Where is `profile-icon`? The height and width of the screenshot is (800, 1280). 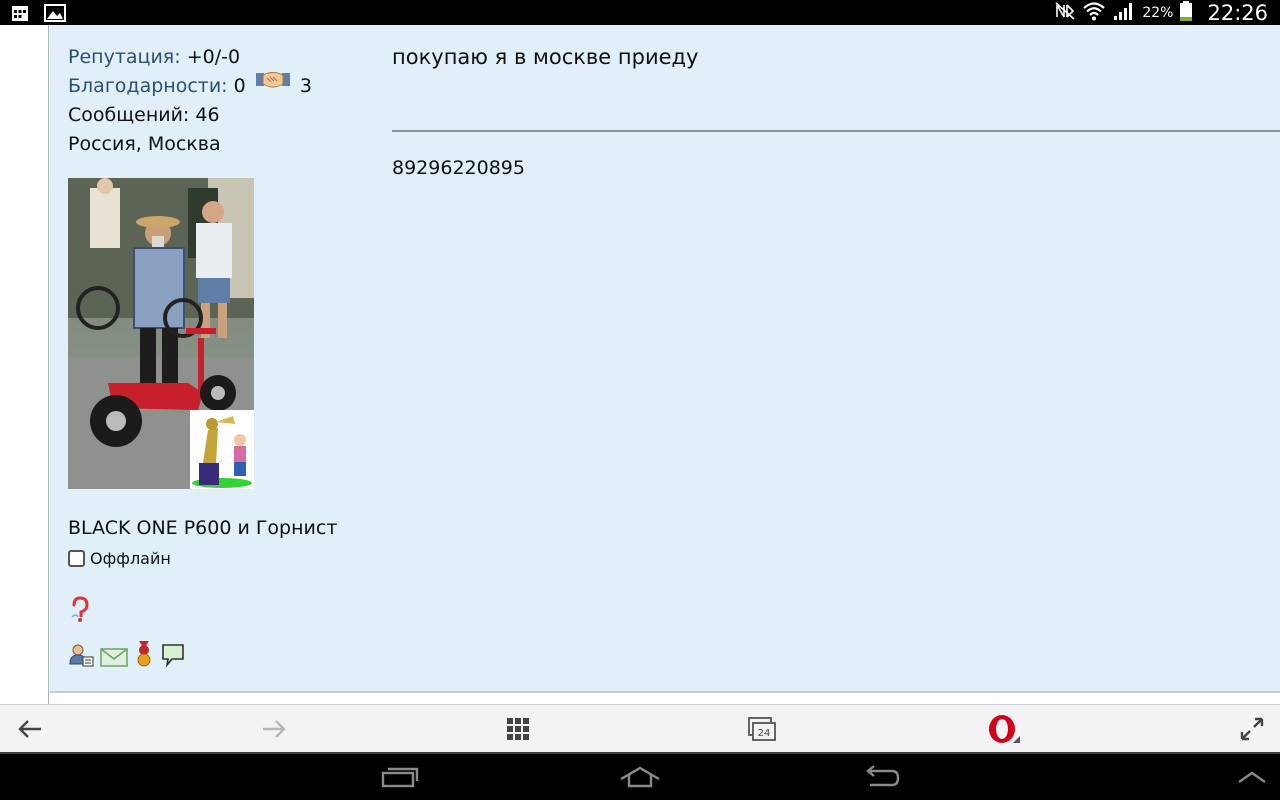 profile-icon is located at coordinates (81, 657).